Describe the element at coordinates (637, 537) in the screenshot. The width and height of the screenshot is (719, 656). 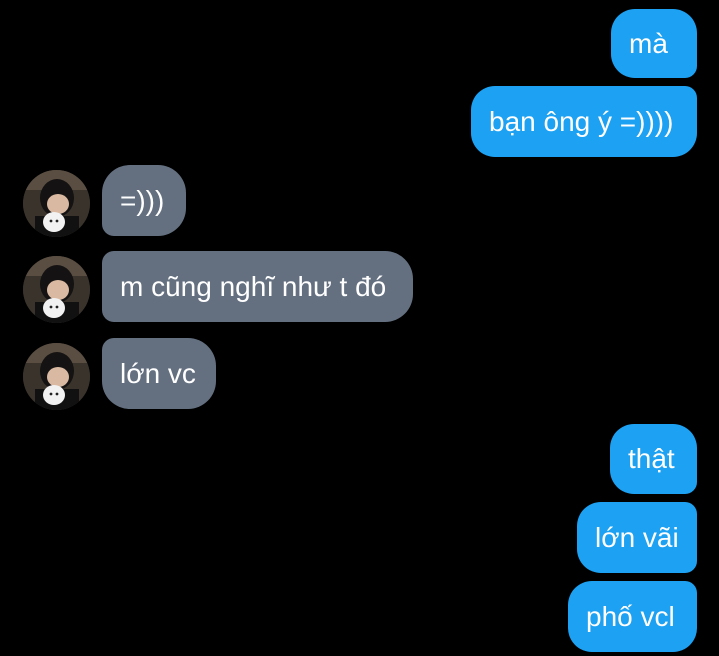
I see `sent-message: lớn vãi` at that location.